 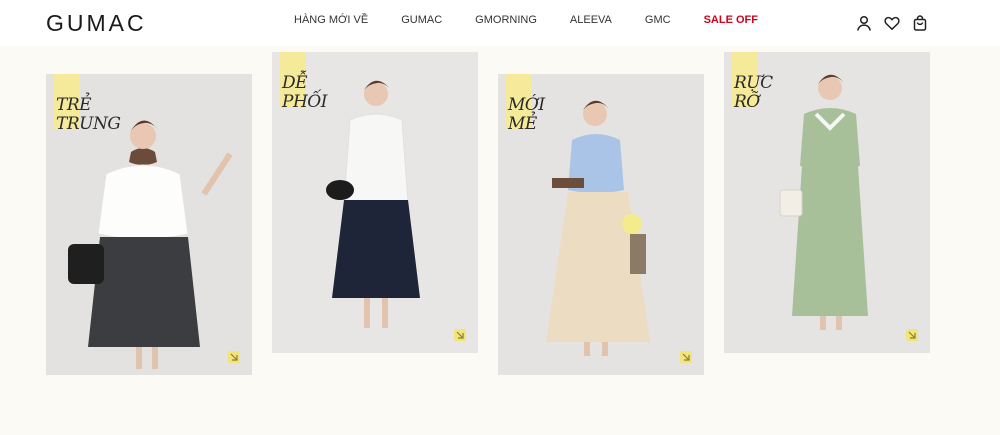 I want to click on brand-logo: GUMAC, so click(x=96, y=23).